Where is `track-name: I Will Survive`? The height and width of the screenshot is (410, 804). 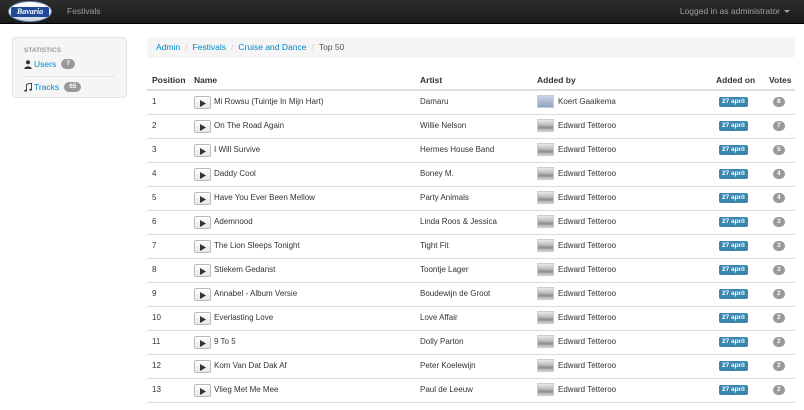 track-name: I Will Survive is located at coordinates (237, 149).